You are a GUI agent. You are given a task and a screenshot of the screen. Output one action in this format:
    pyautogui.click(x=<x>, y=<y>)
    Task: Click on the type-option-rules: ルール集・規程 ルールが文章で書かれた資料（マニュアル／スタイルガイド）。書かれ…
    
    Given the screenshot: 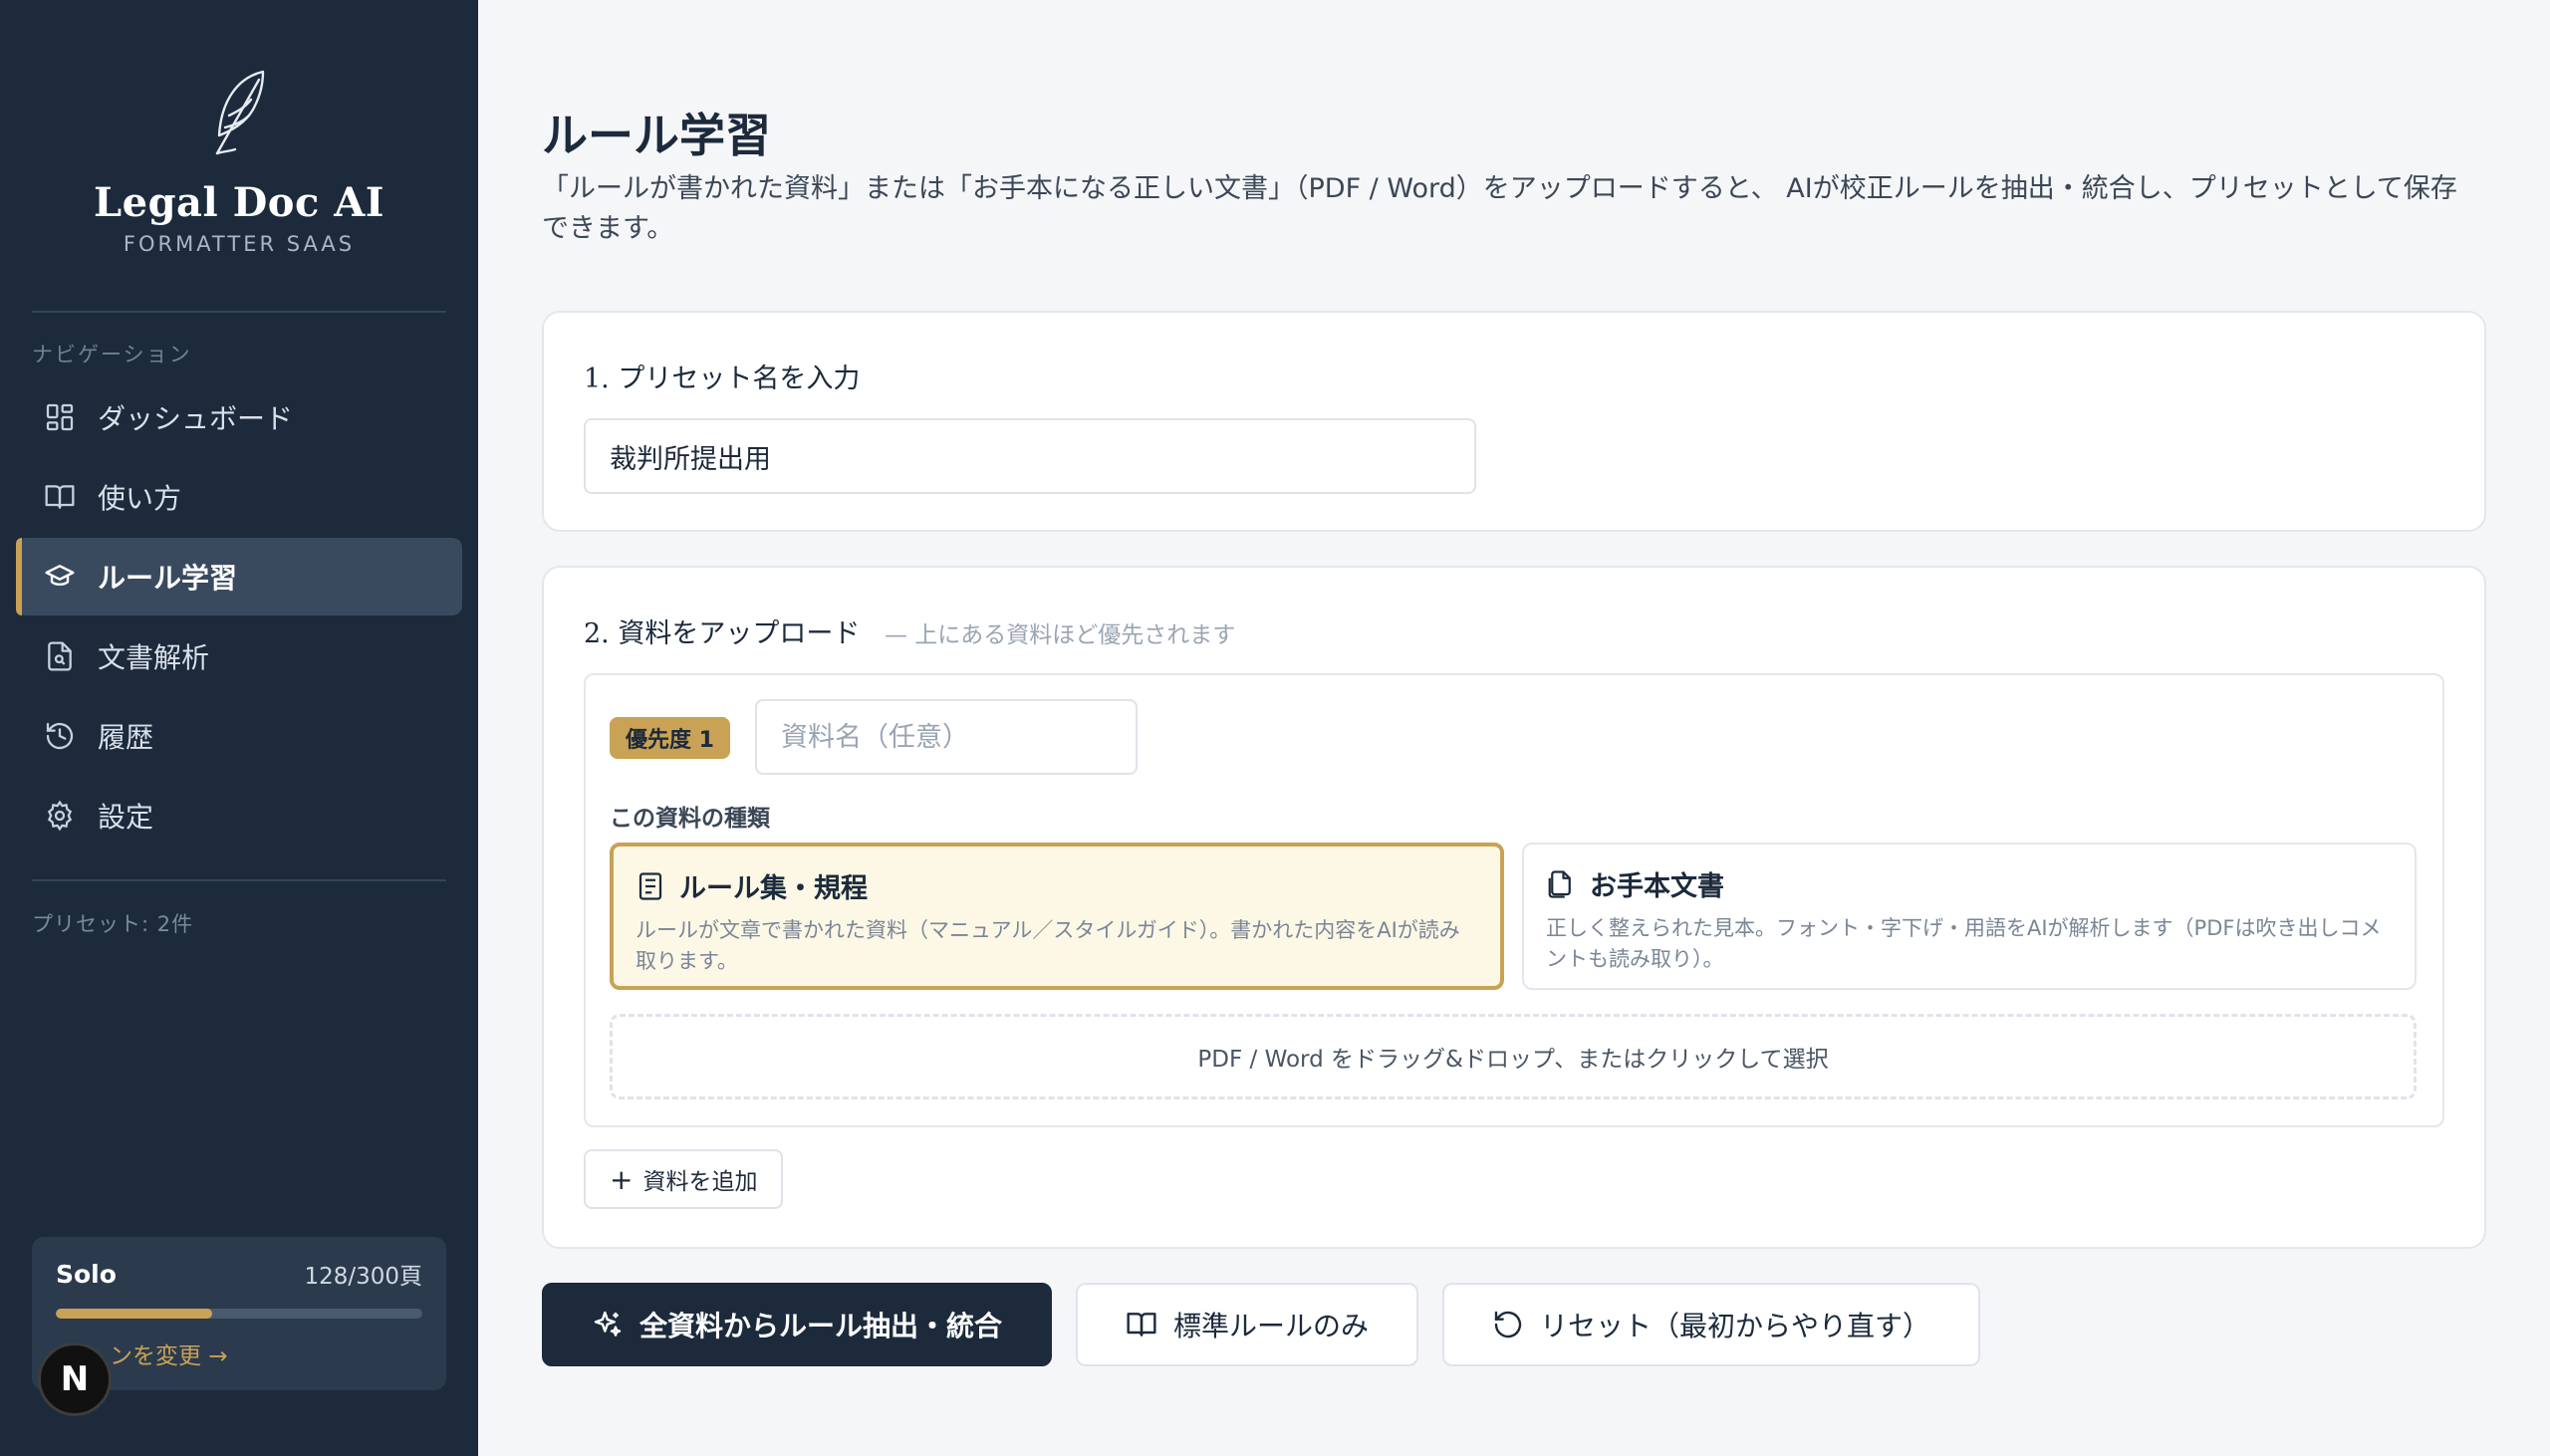 What is the action you would take?
    pyautogui.click(x=1057, y=916)
    